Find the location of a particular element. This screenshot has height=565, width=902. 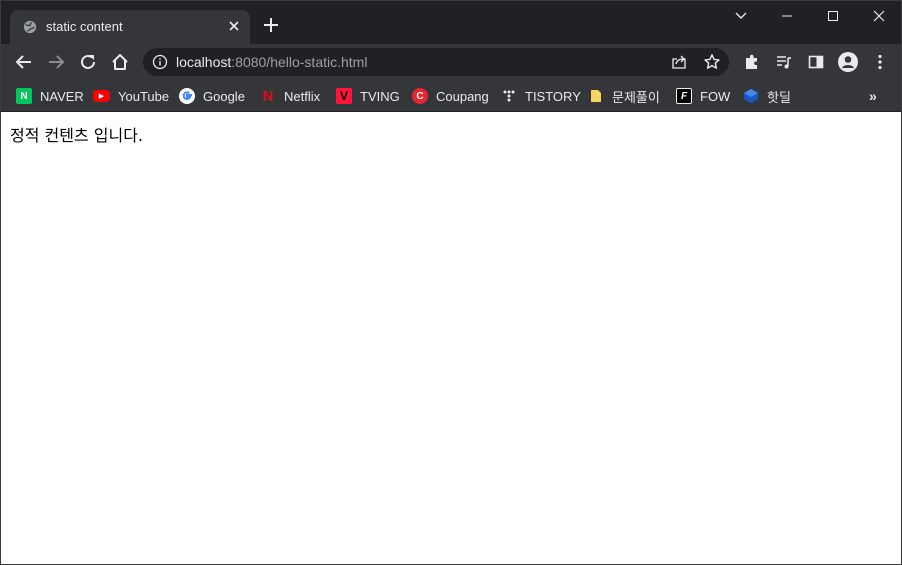

naver-icon: N is located at coordinates (24, 96).